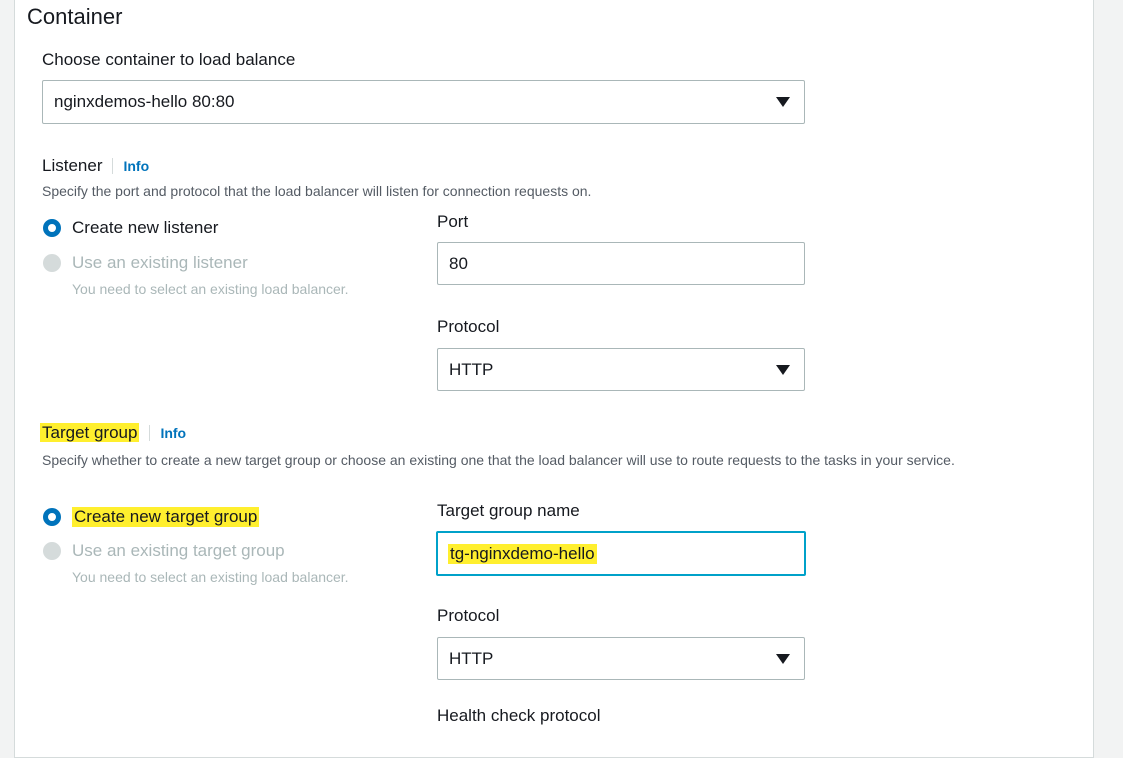 The image size is (1123, 758). Describe the element at coordinates (471, 369) in the screenshot. I see `listener-protocol-value: HTTP` at that location.